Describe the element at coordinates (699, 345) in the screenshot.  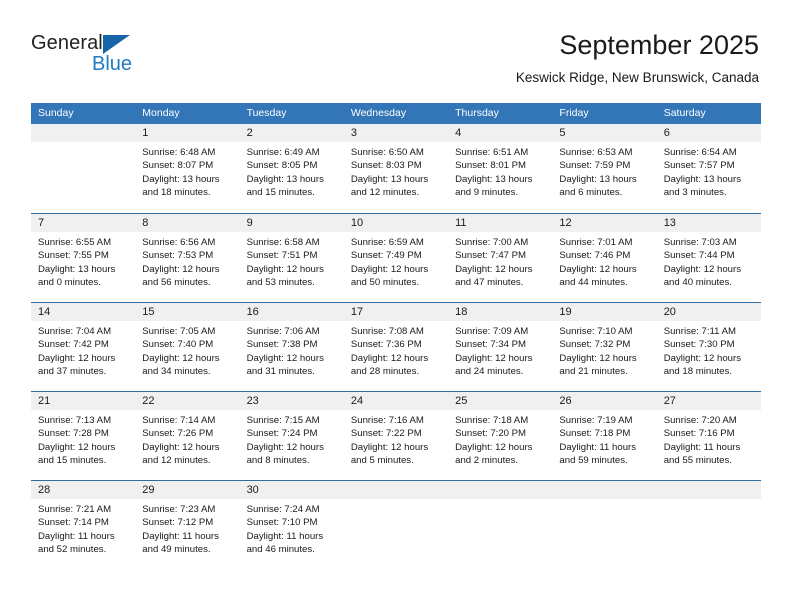
I see `day-detail-line: Sunset: 7:30 PM` at that location.